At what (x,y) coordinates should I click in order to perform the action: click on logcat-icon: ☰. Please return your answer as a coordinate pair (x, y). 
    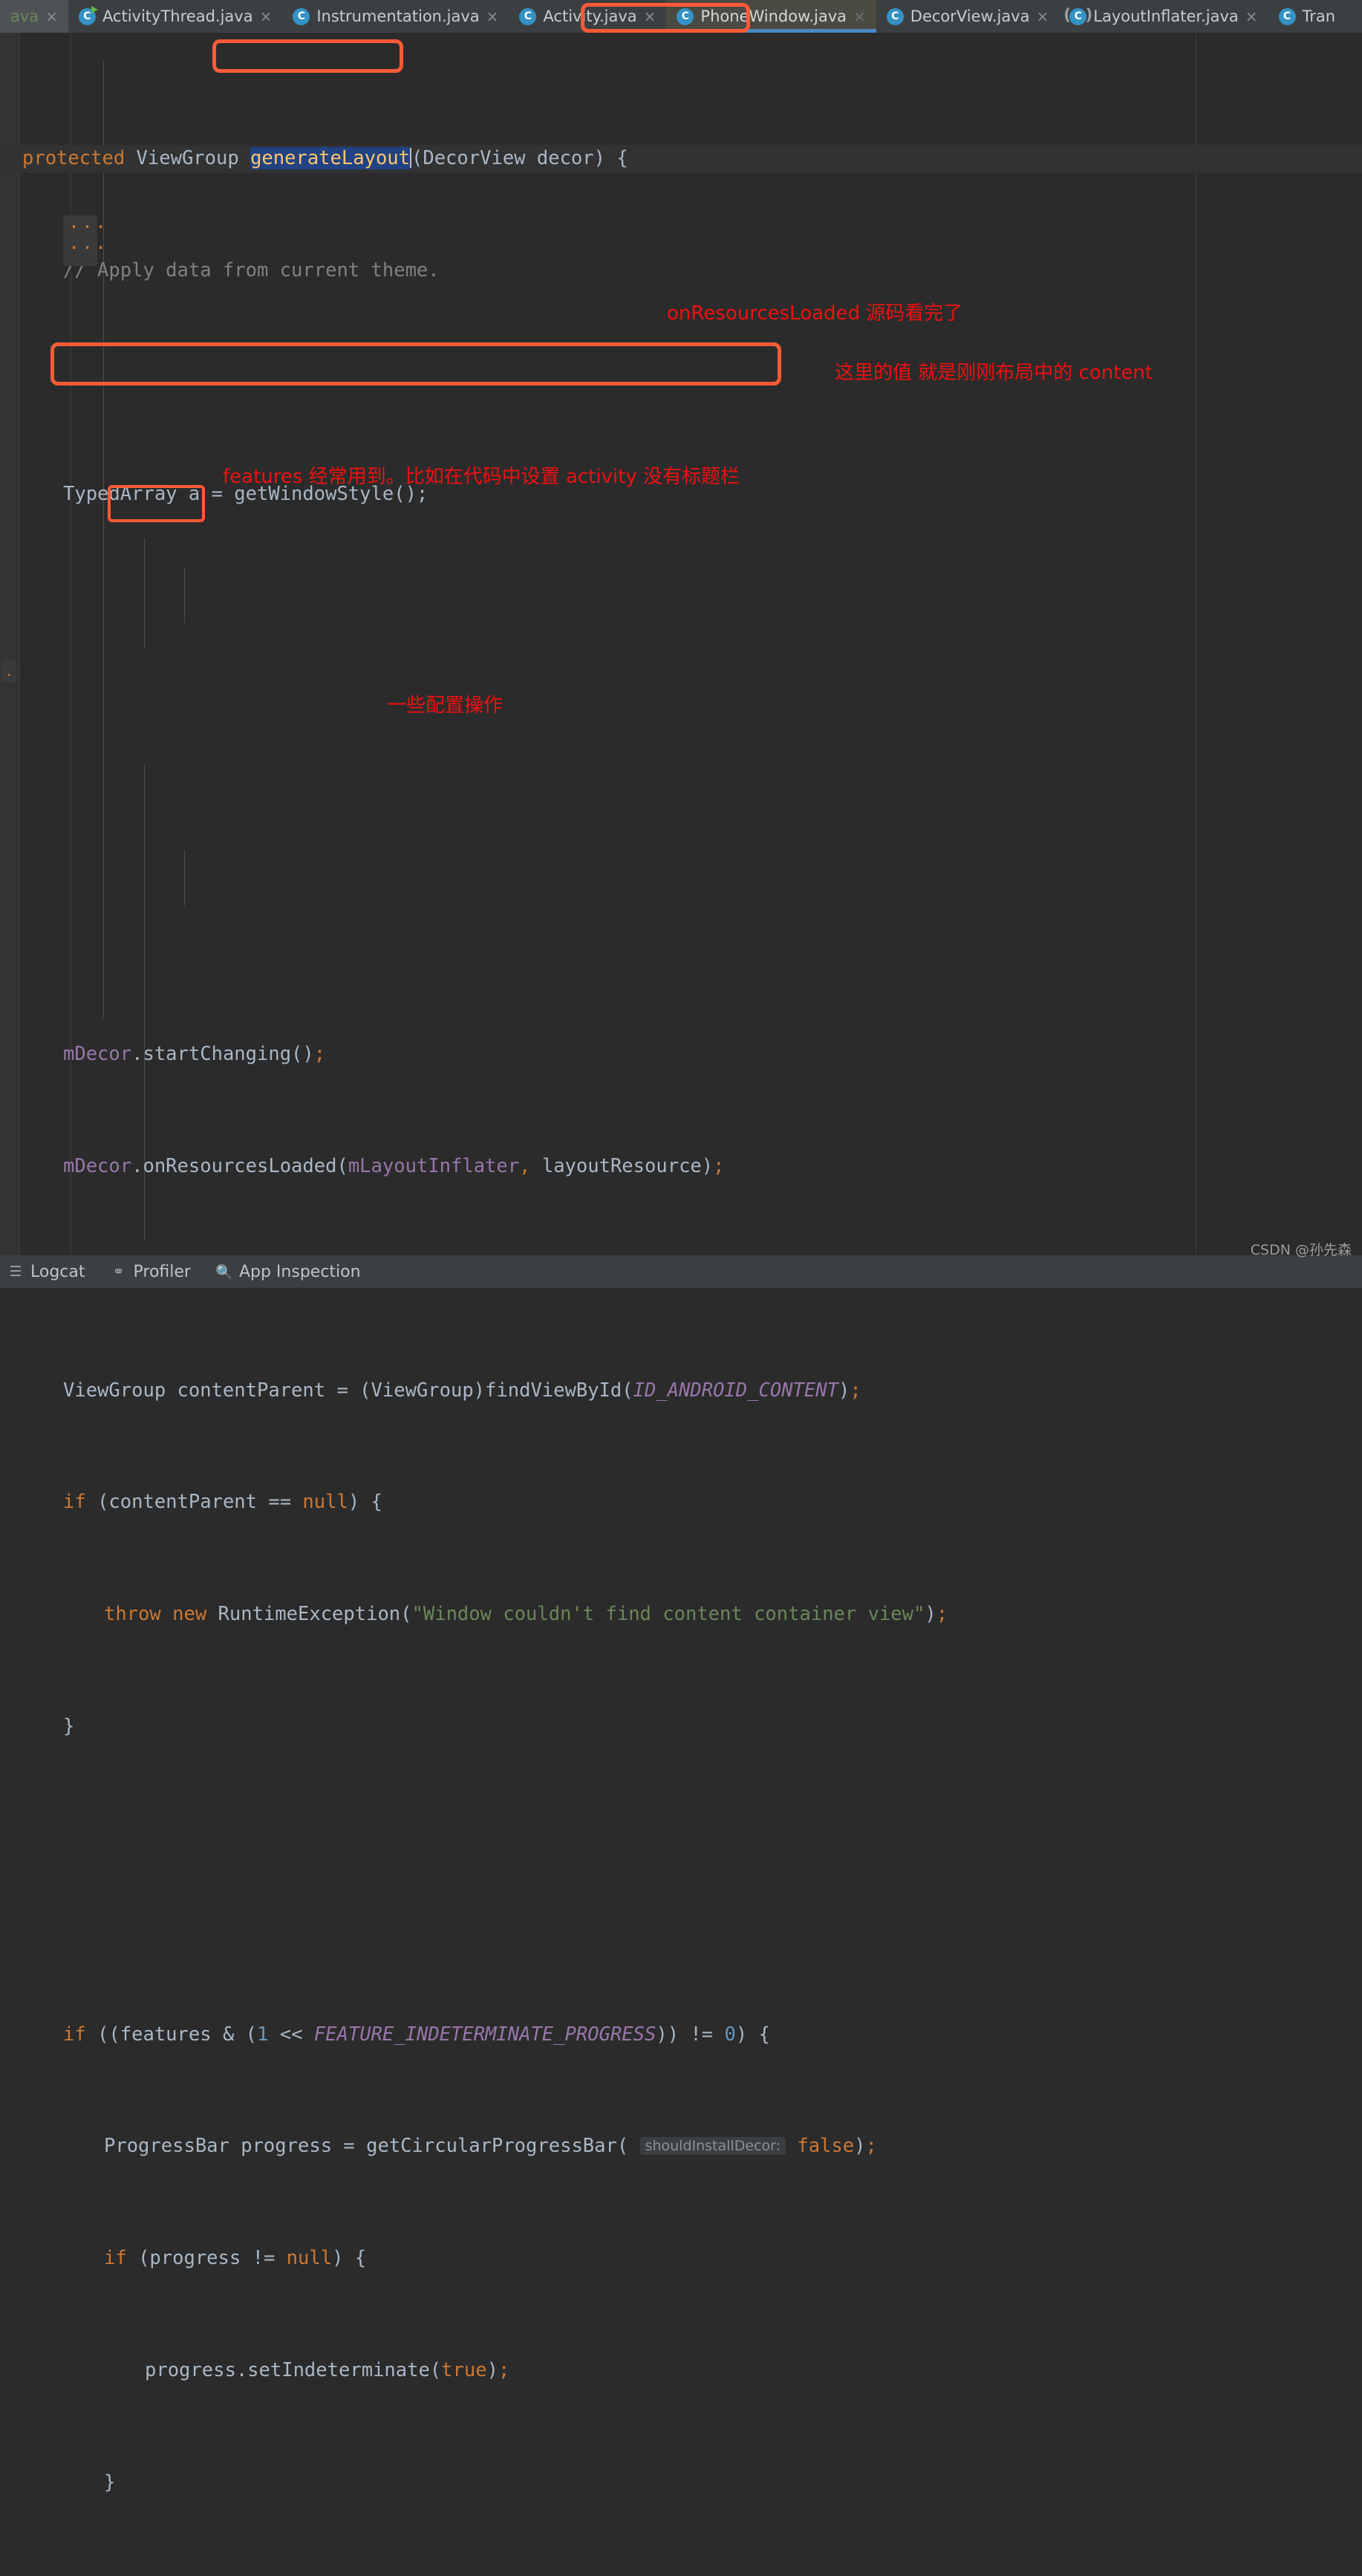
    Looking at the image, I should click on (15, 1271).